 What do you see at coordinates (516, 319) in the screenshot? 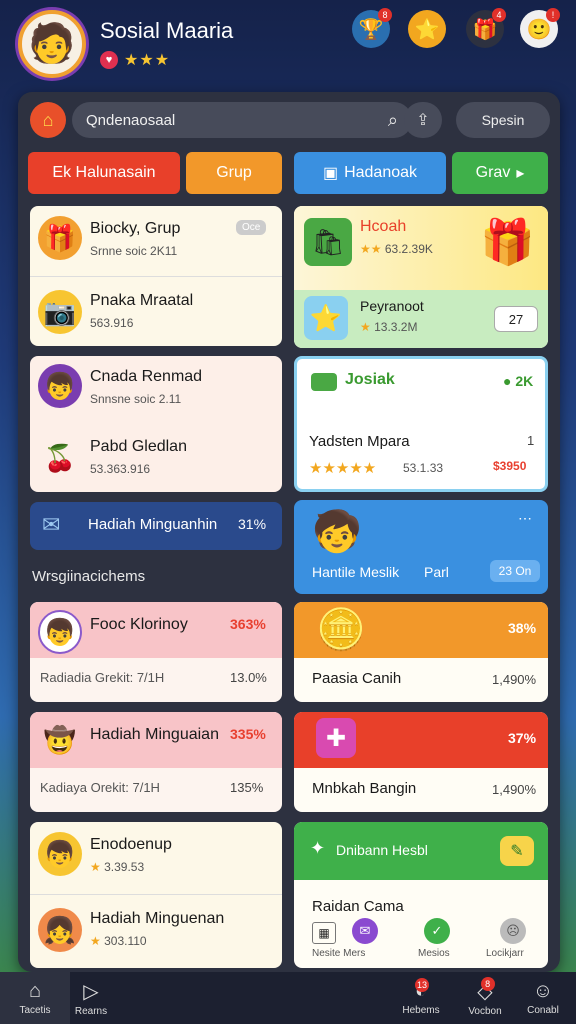
I see `count-badge: 27` at bounding box center [516, 319].